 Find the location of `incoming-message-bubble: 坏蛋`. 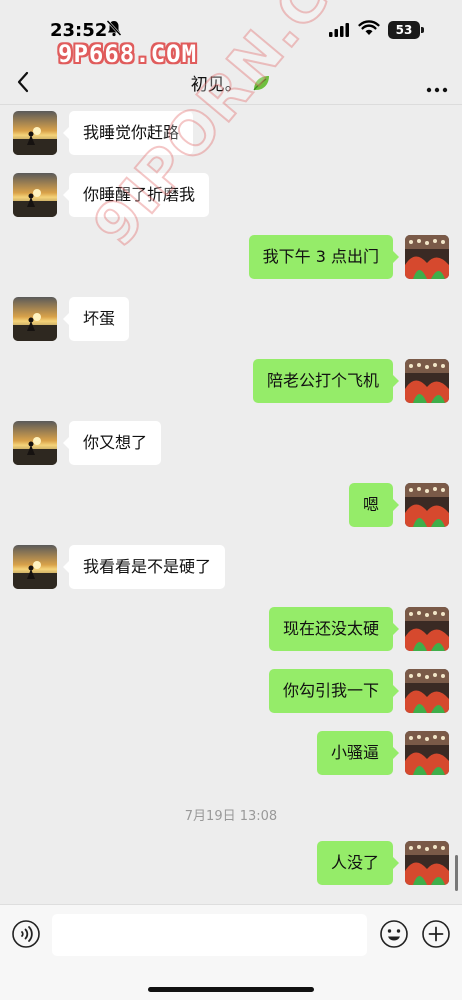

incoming-message-bubble: 坏蛋 is located at coordinates (96, 319).